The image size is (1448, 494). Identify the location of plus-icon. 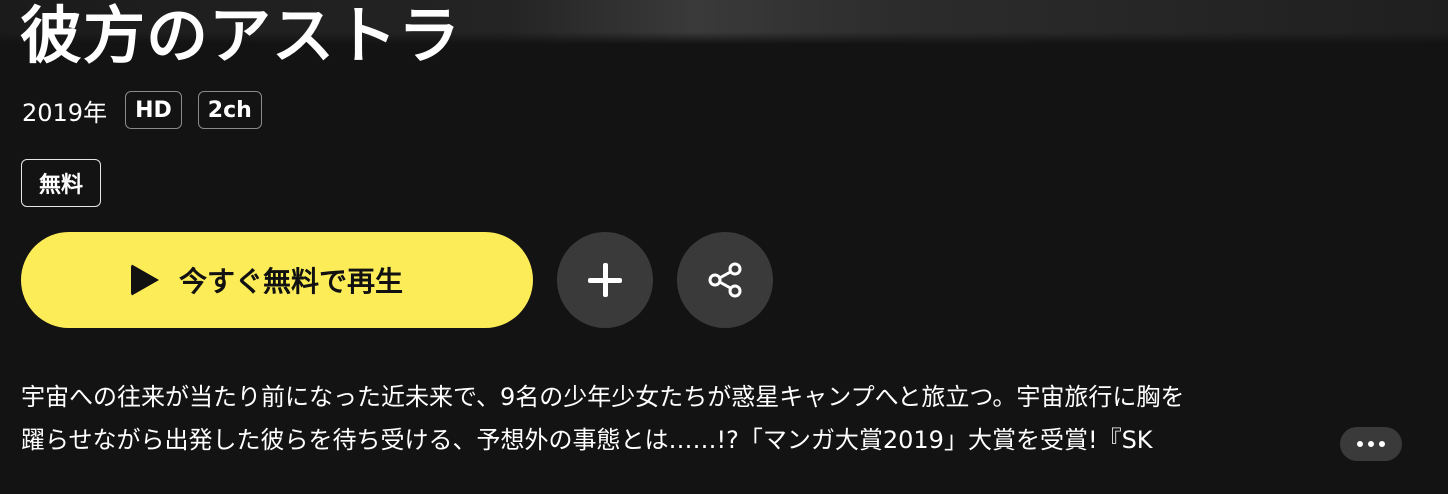
(605, 280).